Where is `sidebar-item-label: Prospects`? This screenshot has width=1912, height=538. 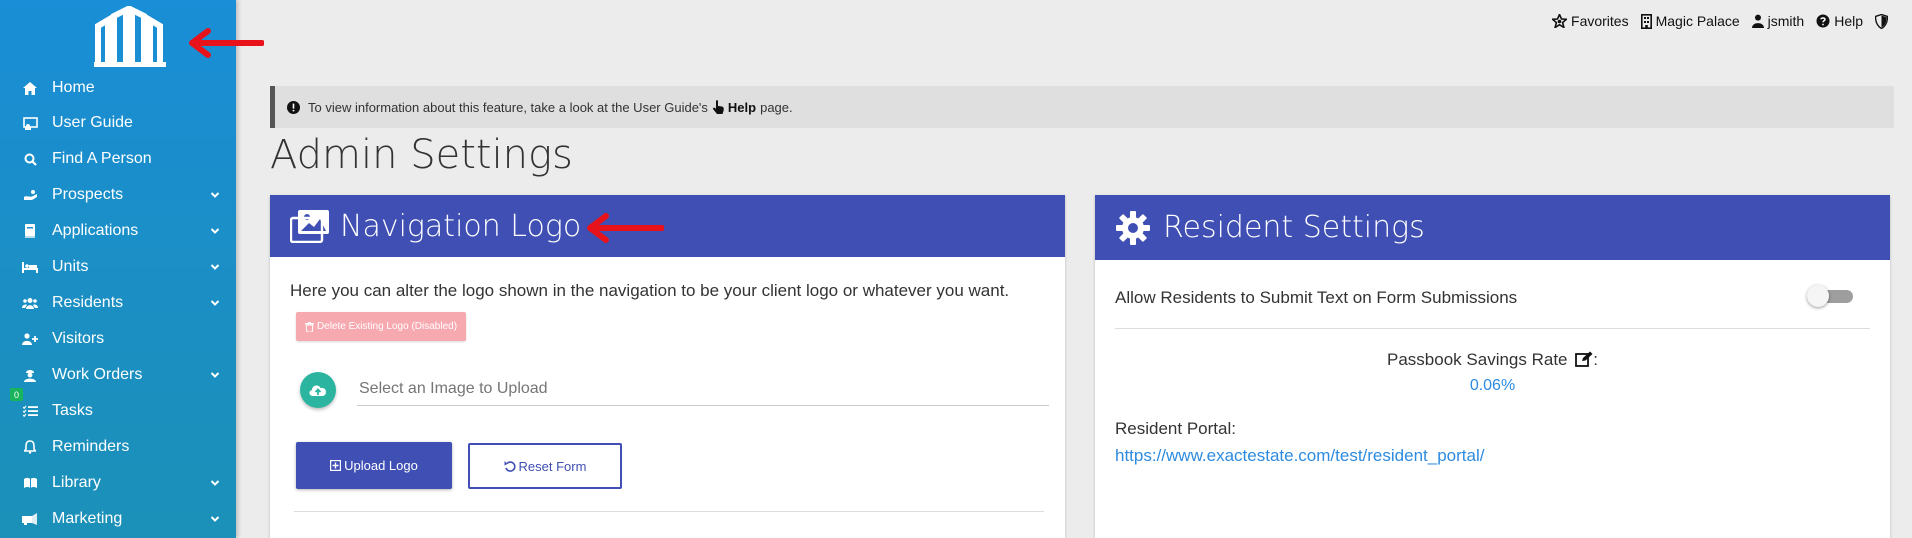
sidebar-item-label: Prospects is located at coordinates (88, 194).